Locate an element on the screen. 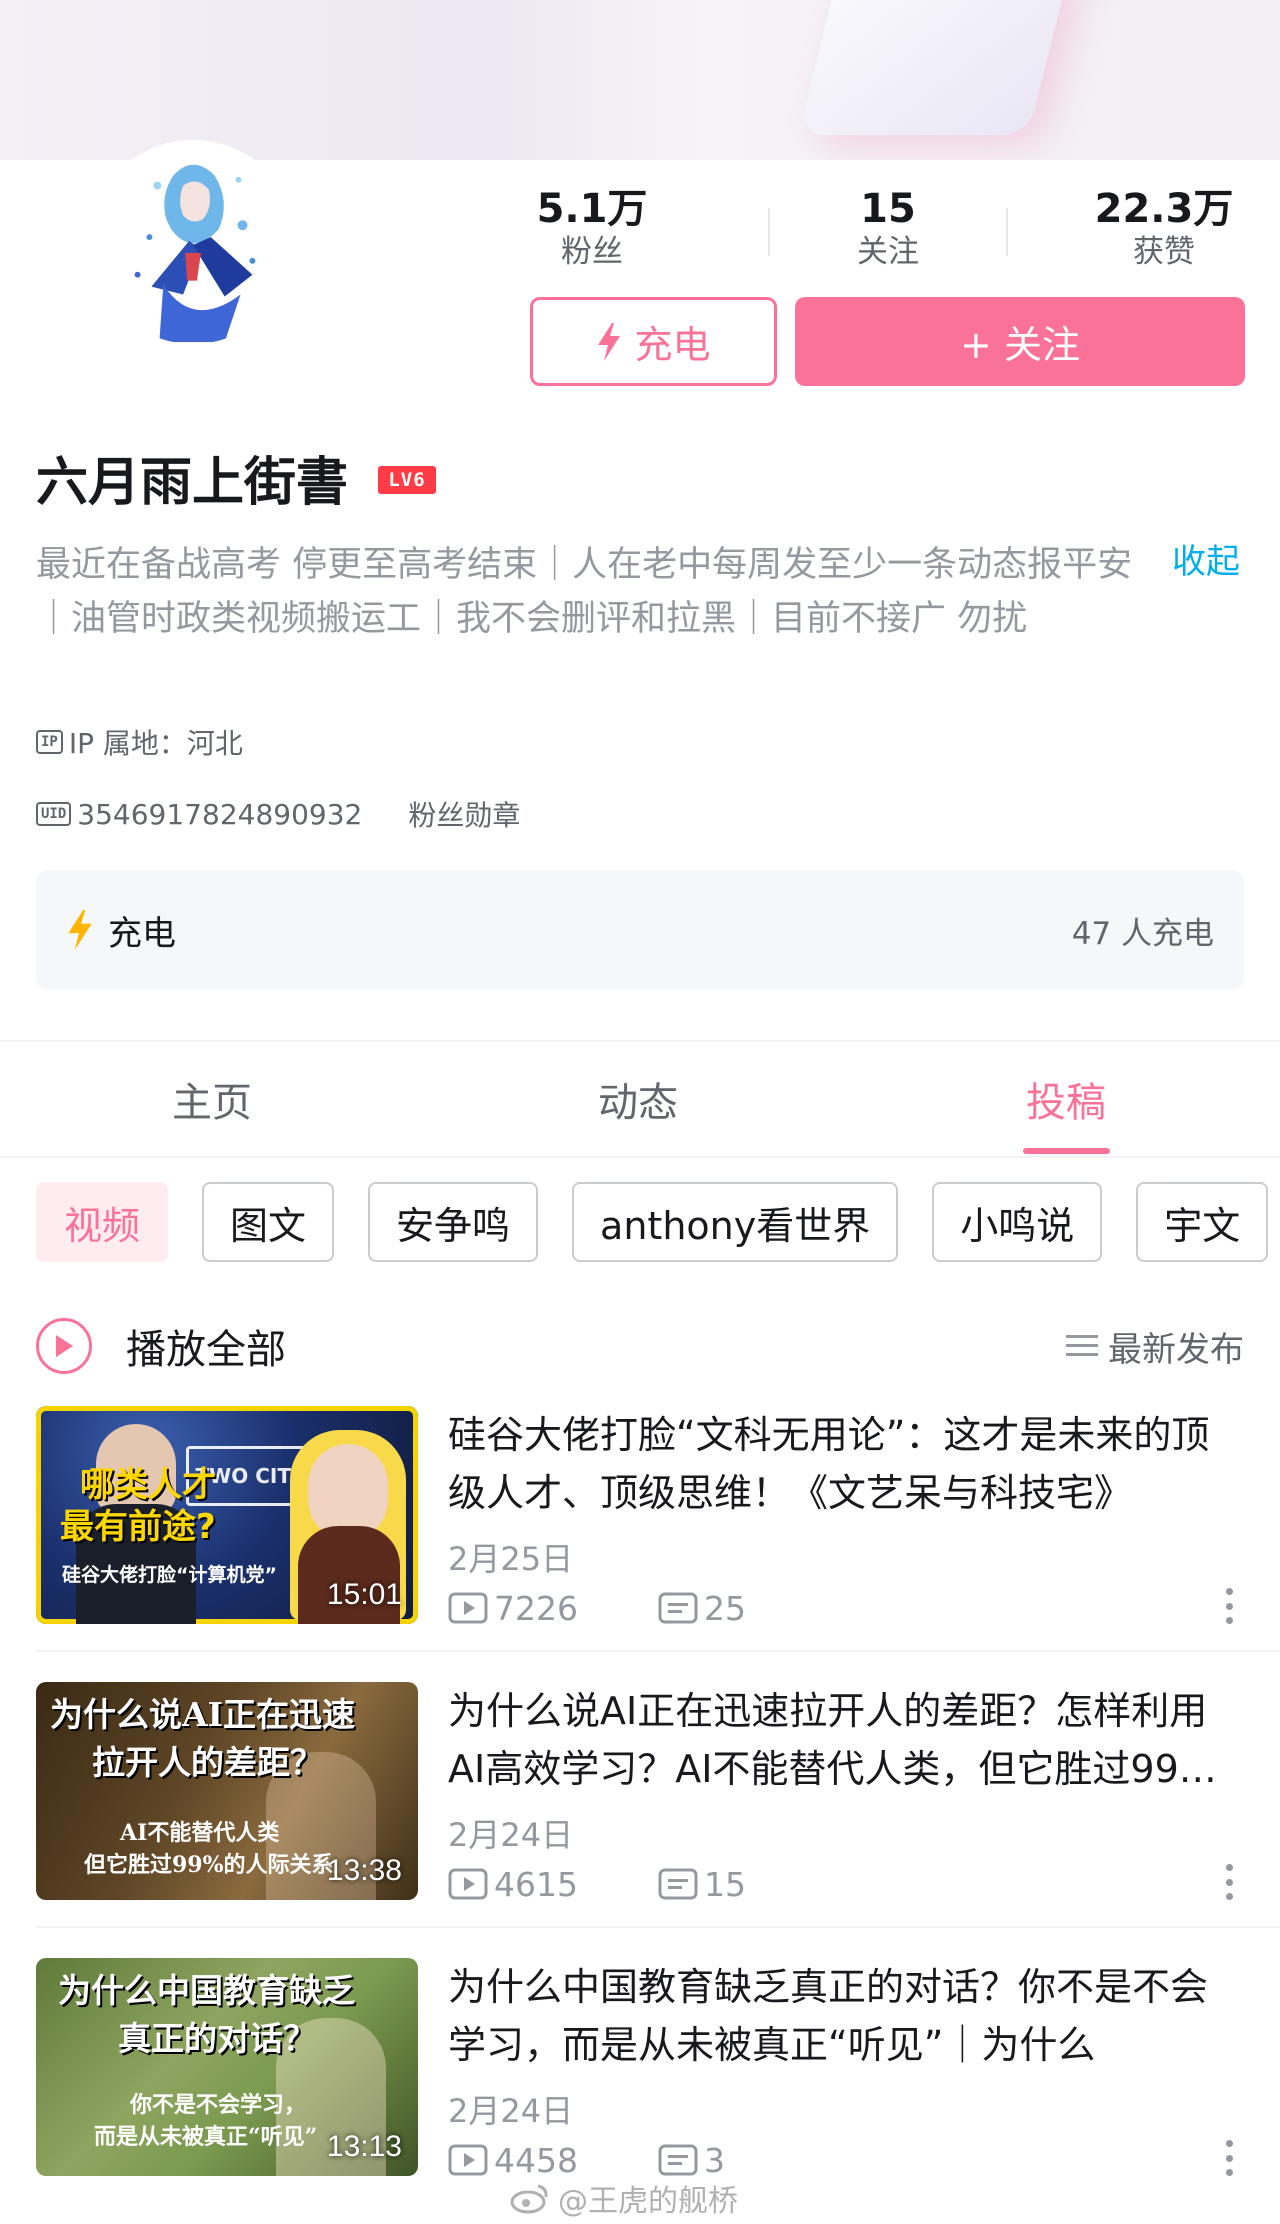  video-title: 为什么中国教育缺乏真正的对话？你不是不会学习，而是从未被真正“听见”｜为什么 is located at coordinates (843, 2016).